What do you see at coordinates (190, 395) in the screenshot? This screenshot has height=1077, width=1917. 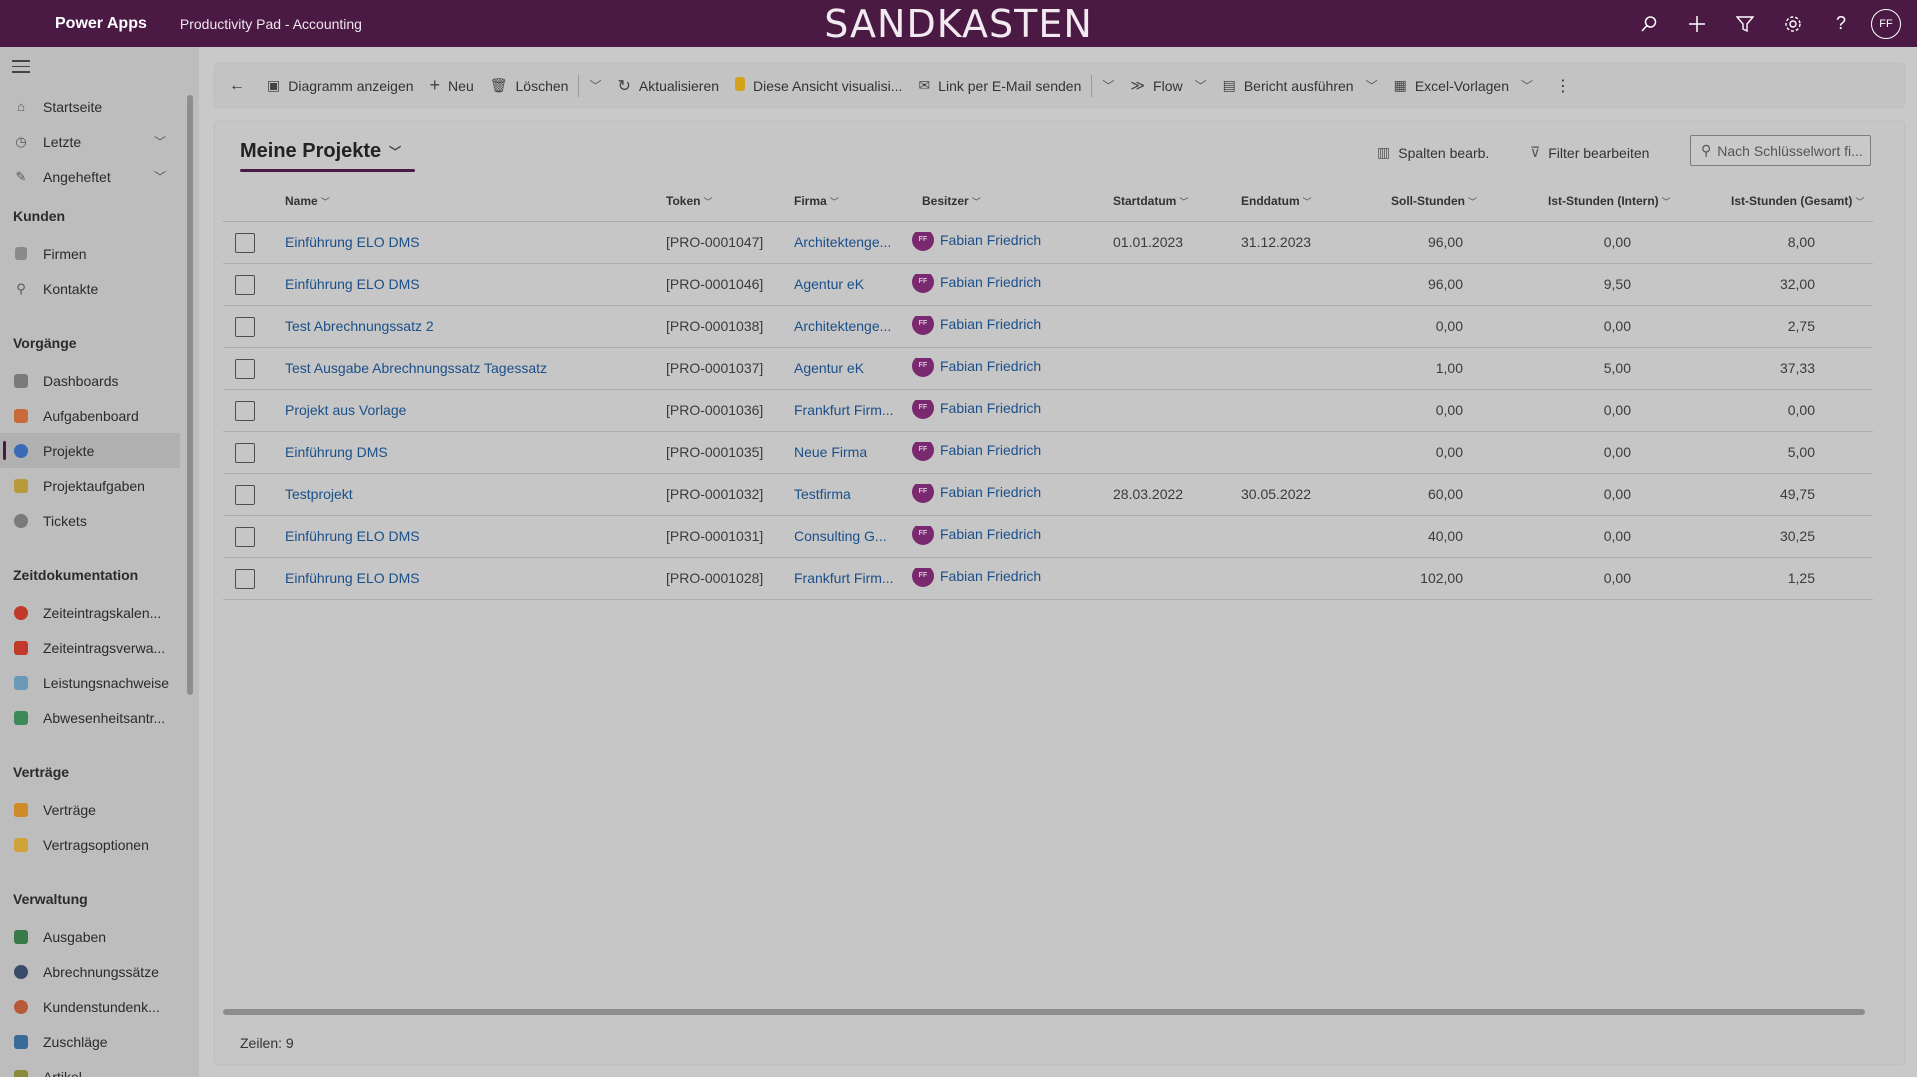 I see `sidebar-scrollbar` at bounding box center [190, 395].